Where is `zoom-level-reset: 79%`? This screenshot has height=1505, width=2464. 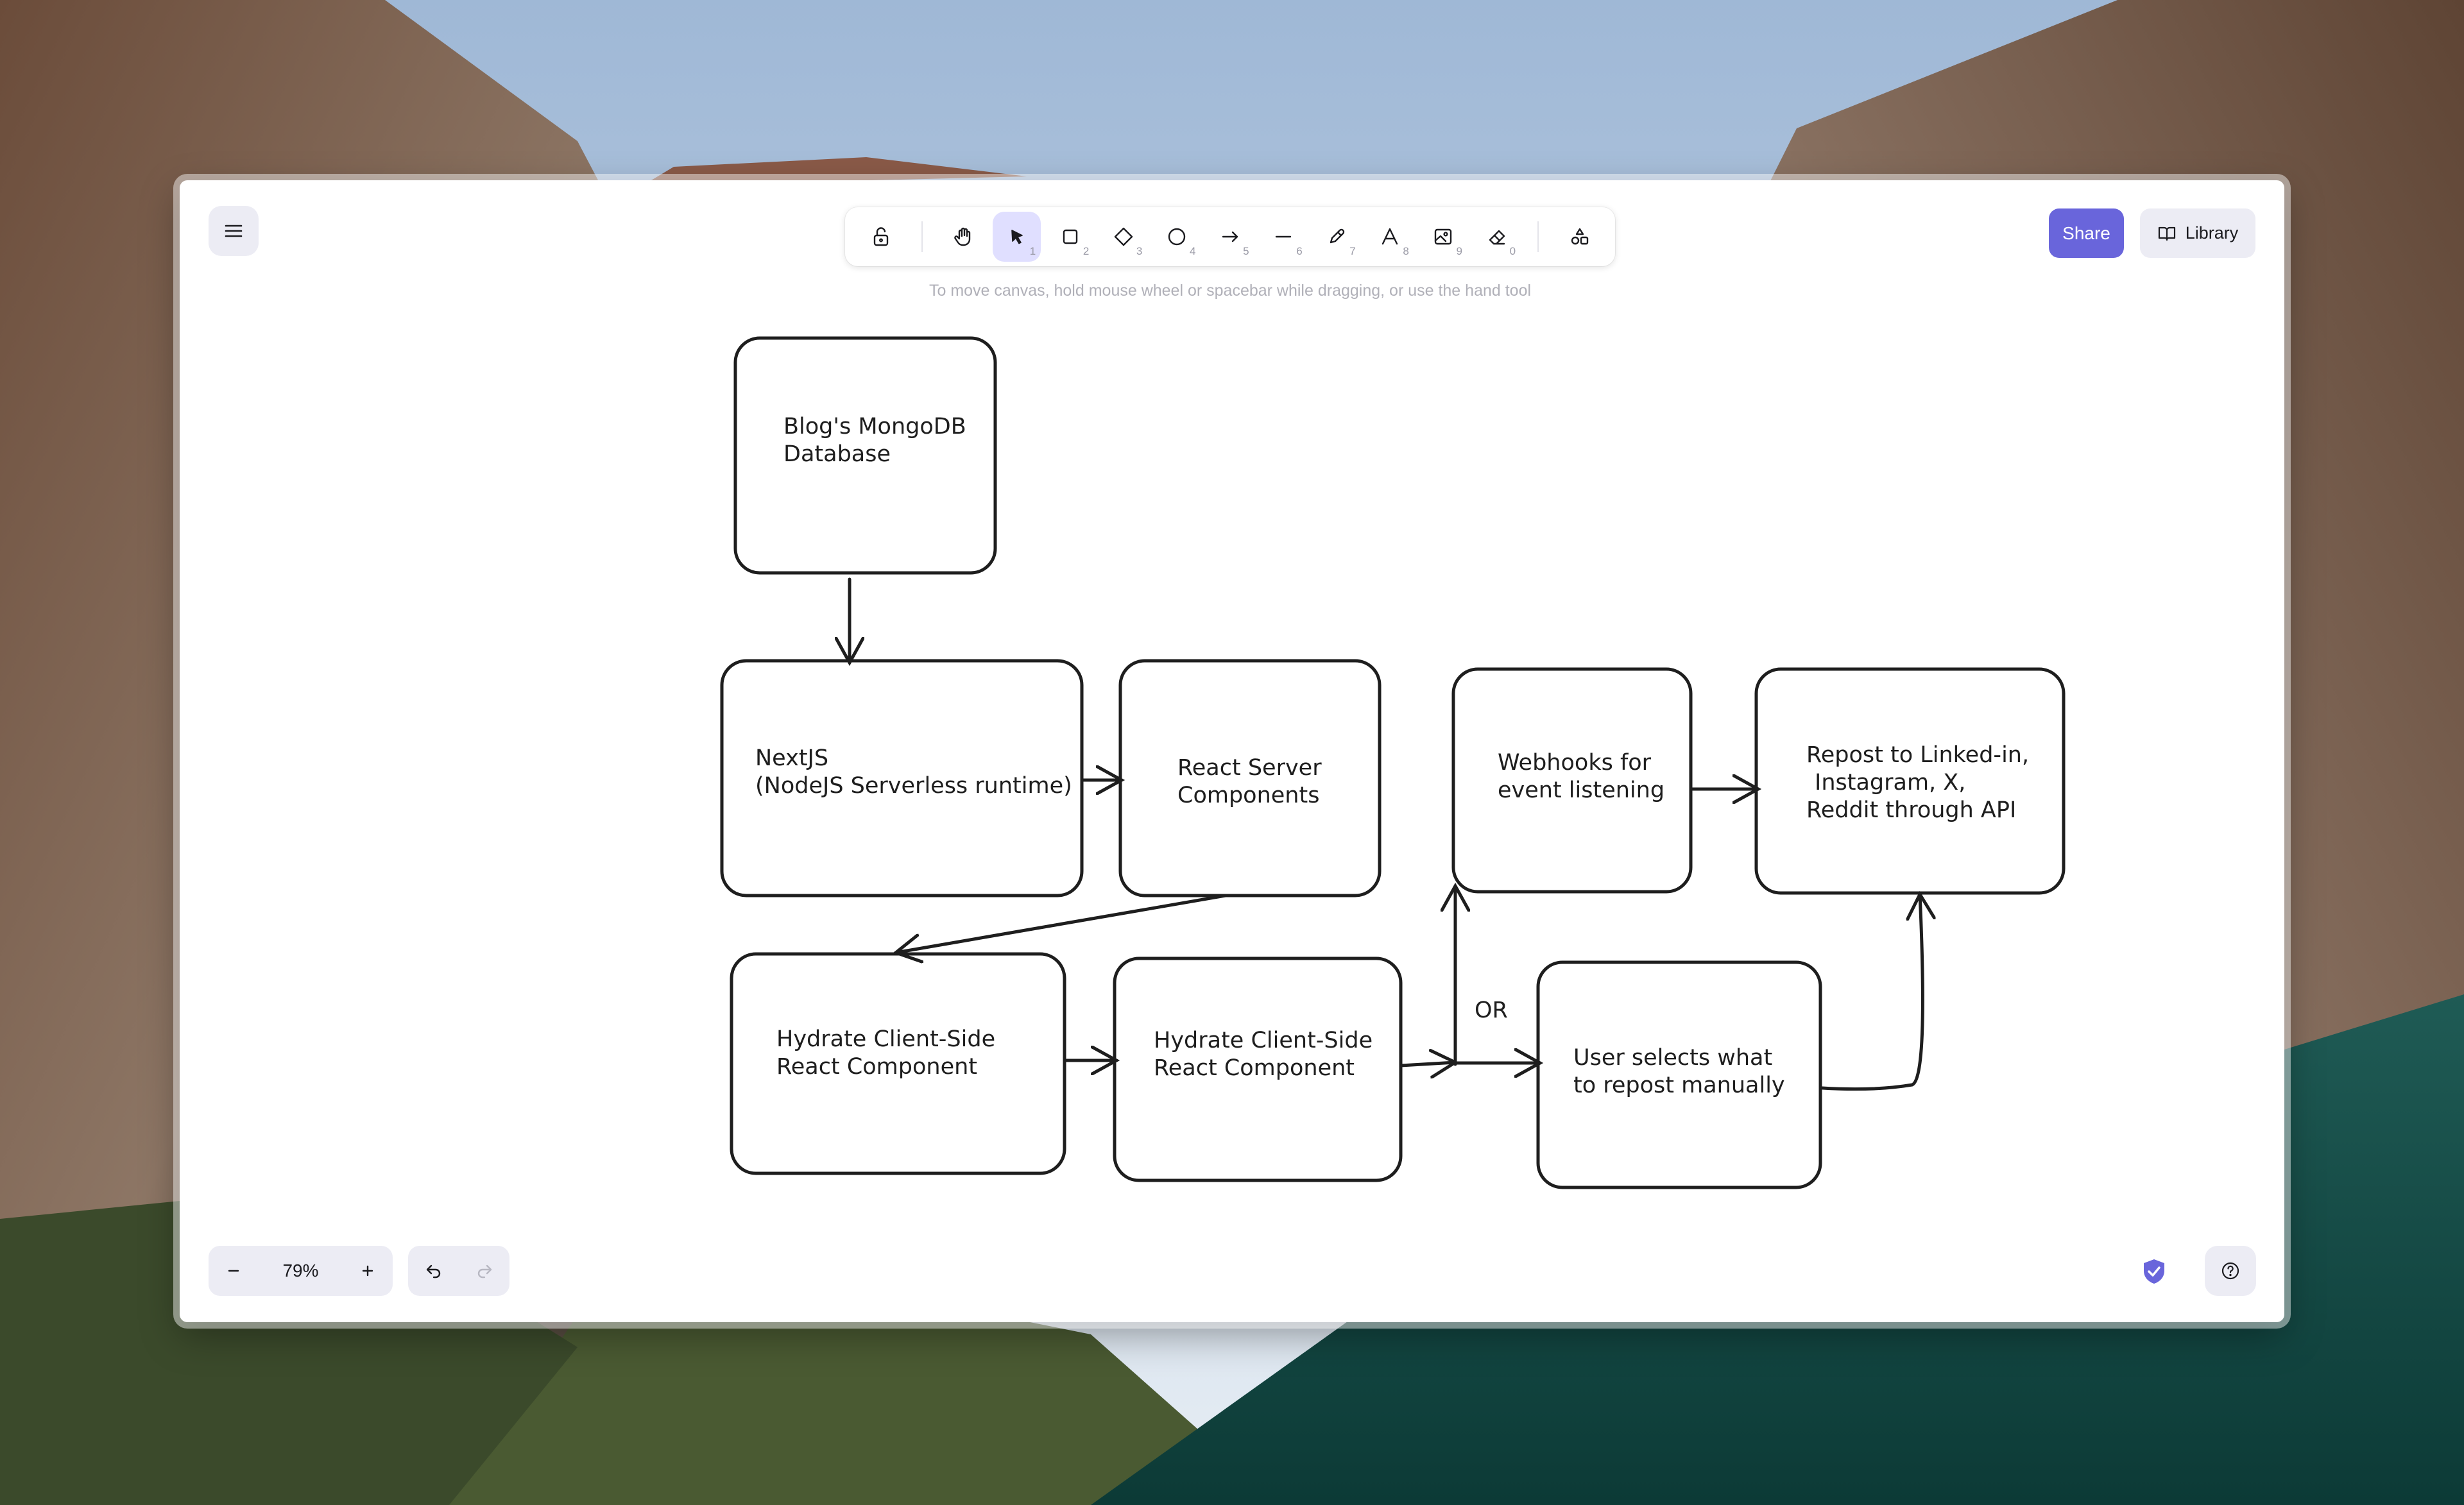
zoom-level-reset: 79% is located at coordinates (300, 1271).